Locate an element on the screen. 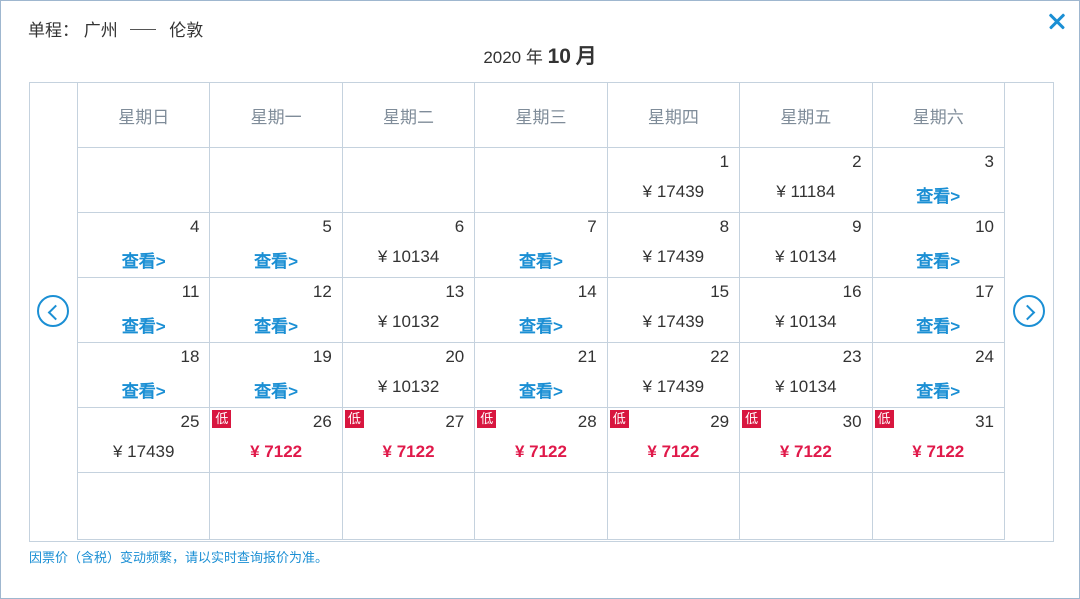 The height and width of the screenshot is (599, 1080). calendar-day-cell: 低 26 ¥ 7122 is located at coordinates (276, 440).